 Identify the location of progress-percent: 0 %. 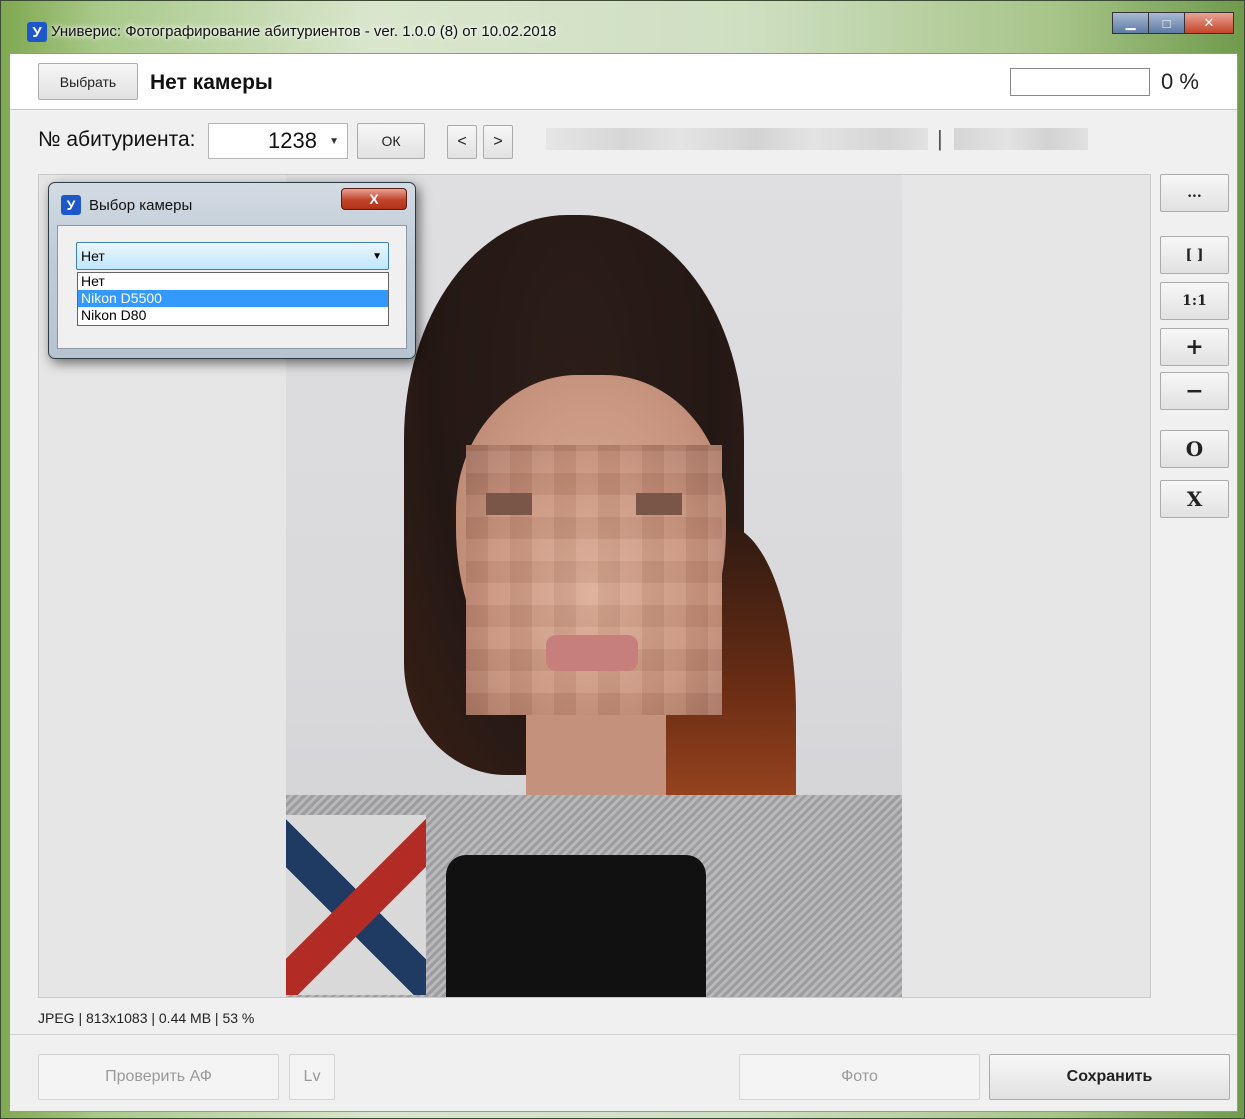
(1180, 81).